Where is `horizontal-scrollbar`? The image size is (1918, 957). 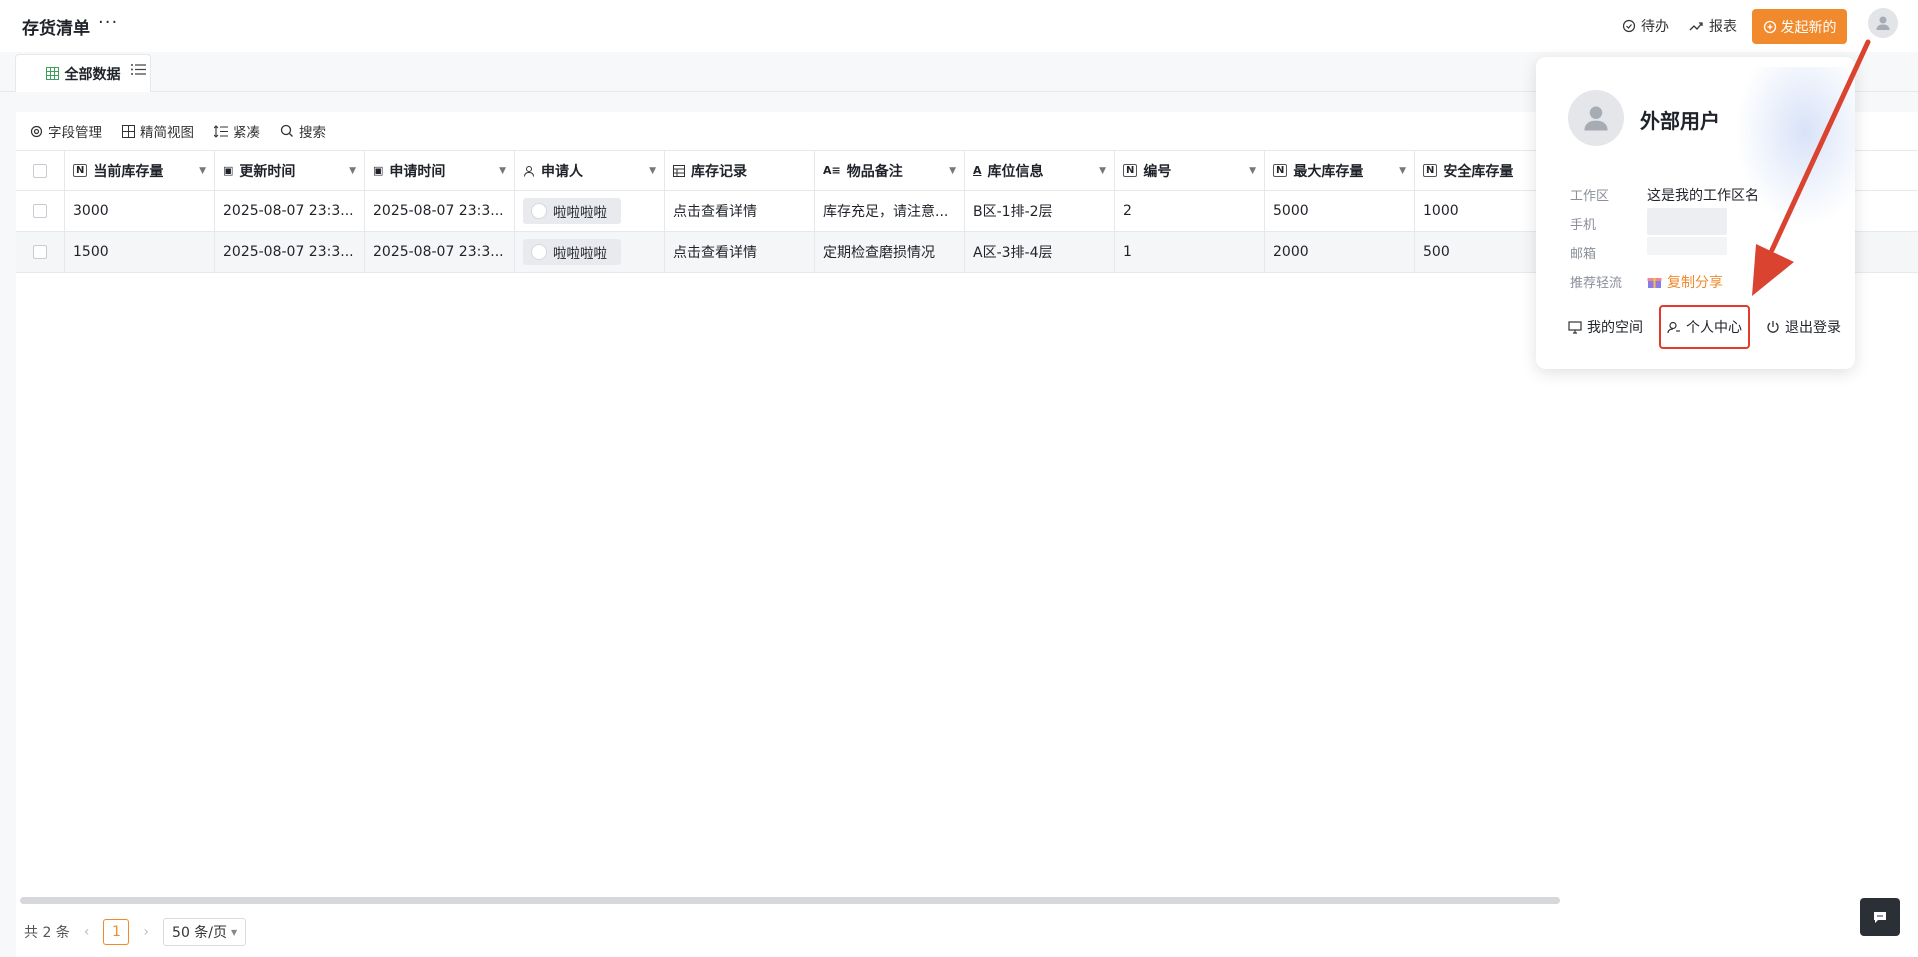 horizontal-scrollbar is located at coordinates (790, 900).